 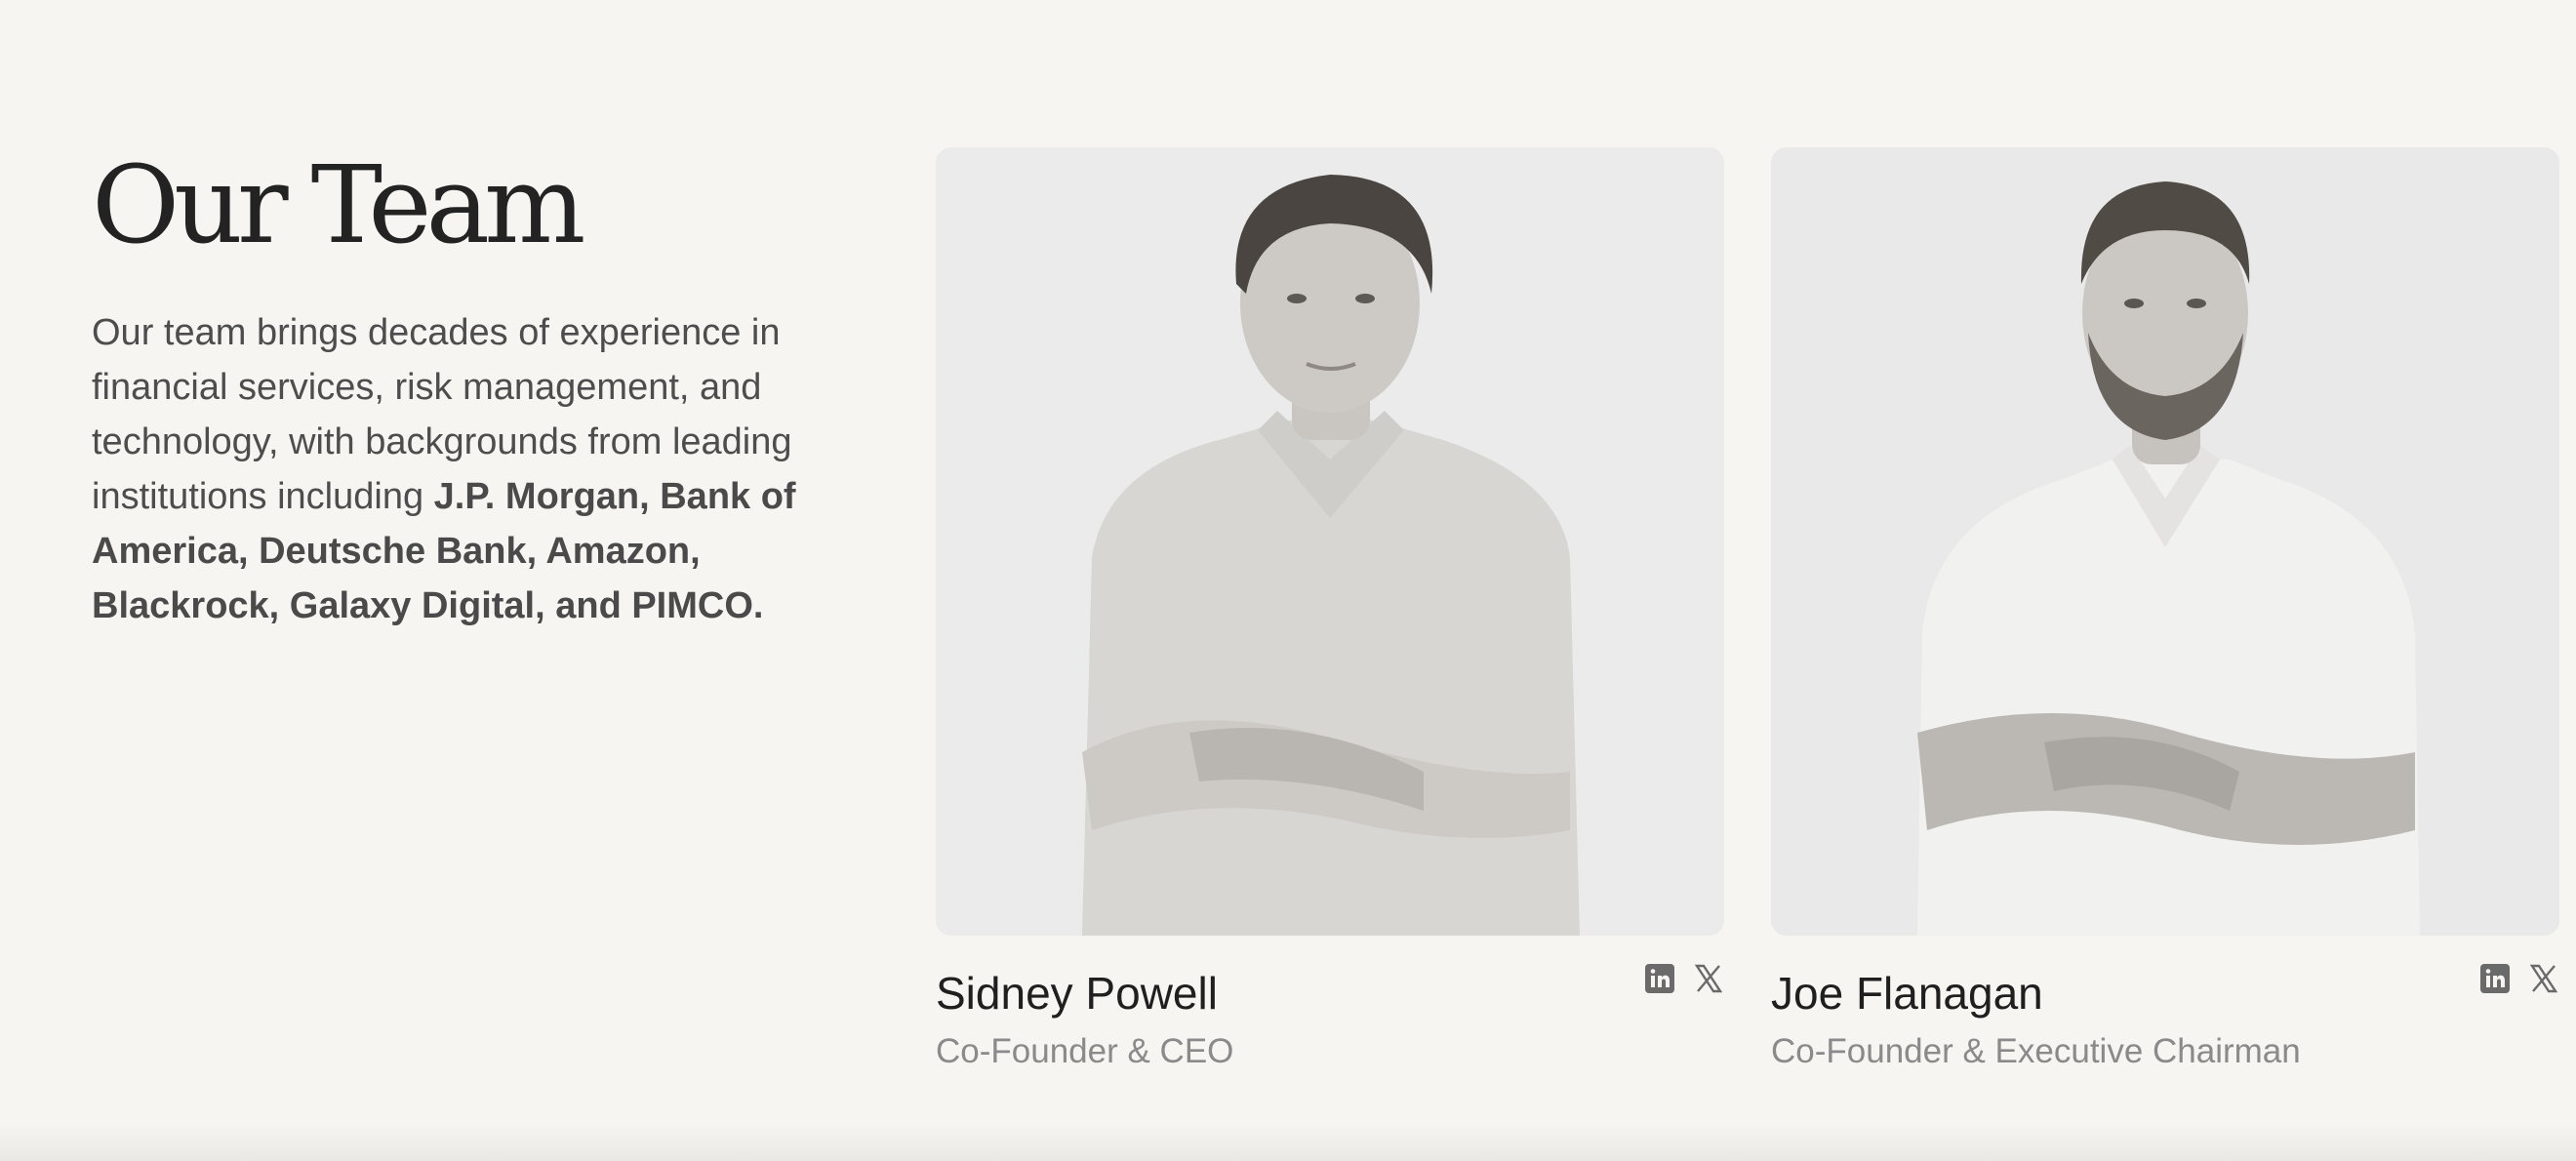 I want to click on member-name: Joe Flanagan, so click(x=1907, y=993).